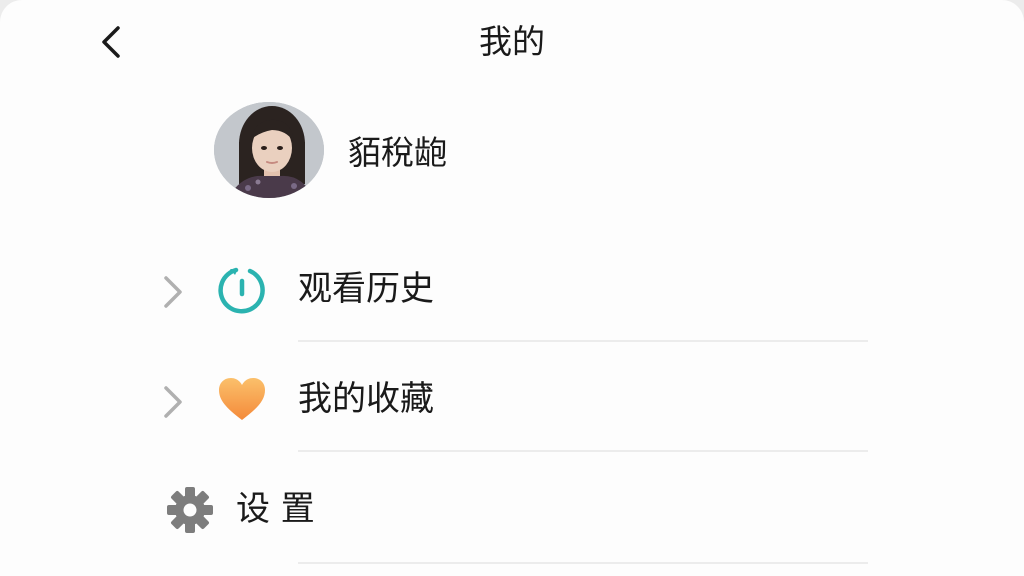 This screenshot has width=1024, height=576. I want to click on page-title: 我的, so click(512, 41).